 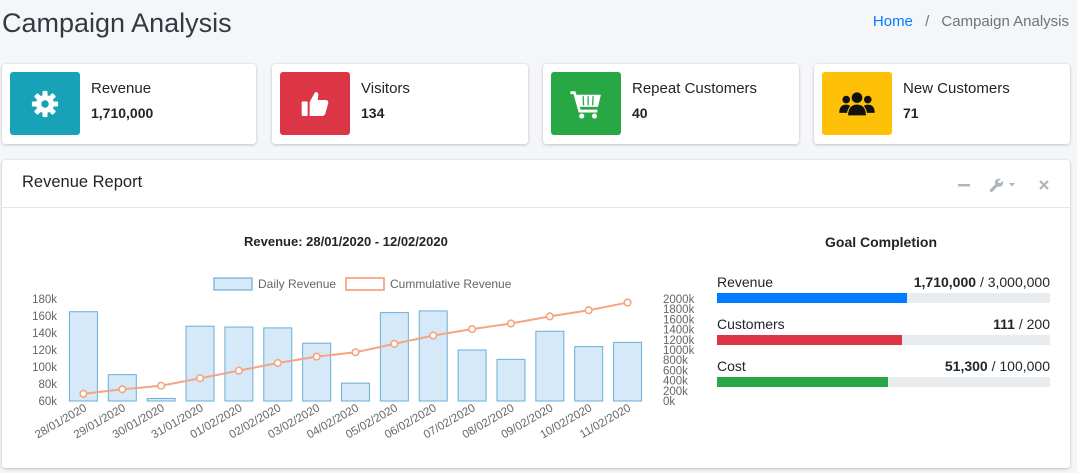 What do you see at coordinates (966, 366) in the screenshot?
I see `goal-current: 51,300` at bounding box center [966, 366].